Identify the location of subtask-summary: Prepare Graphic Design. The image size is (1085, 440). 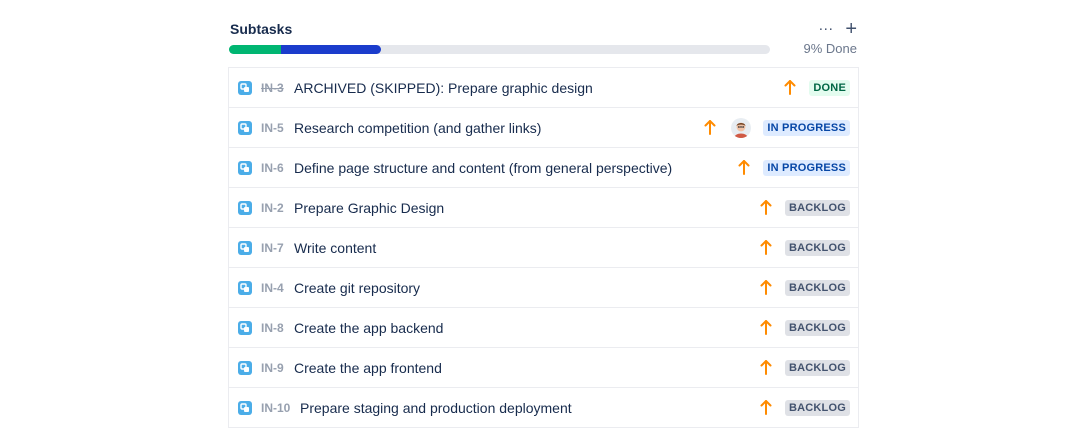
(369, 208).